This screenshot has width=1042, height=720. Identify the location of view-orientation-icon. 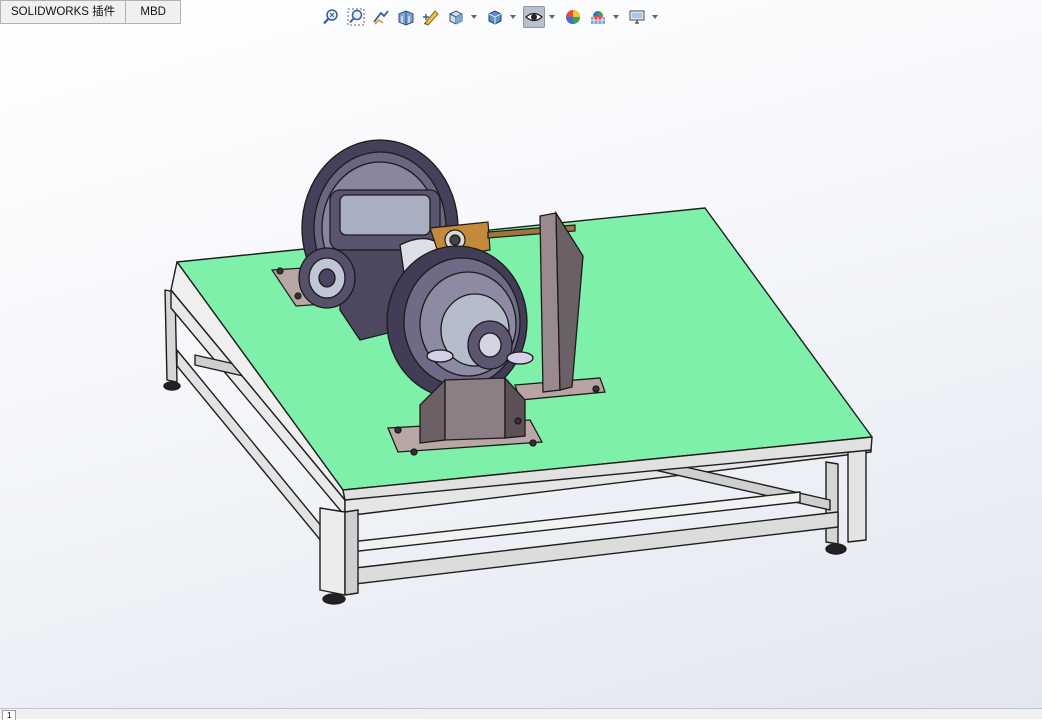
(456, 17).